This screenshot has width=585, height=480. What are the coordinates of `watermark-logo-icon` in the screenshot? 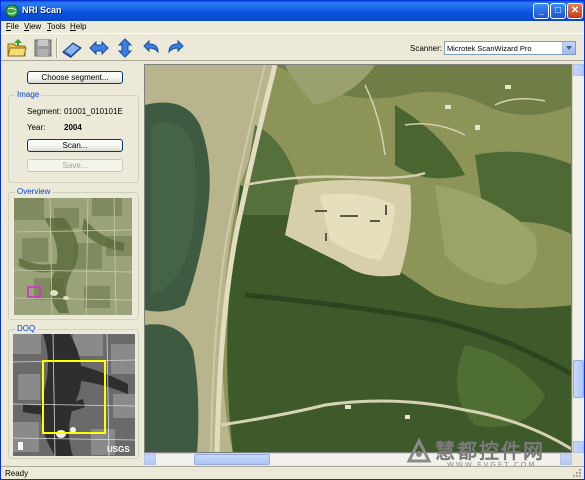 It's located at (419, 450).